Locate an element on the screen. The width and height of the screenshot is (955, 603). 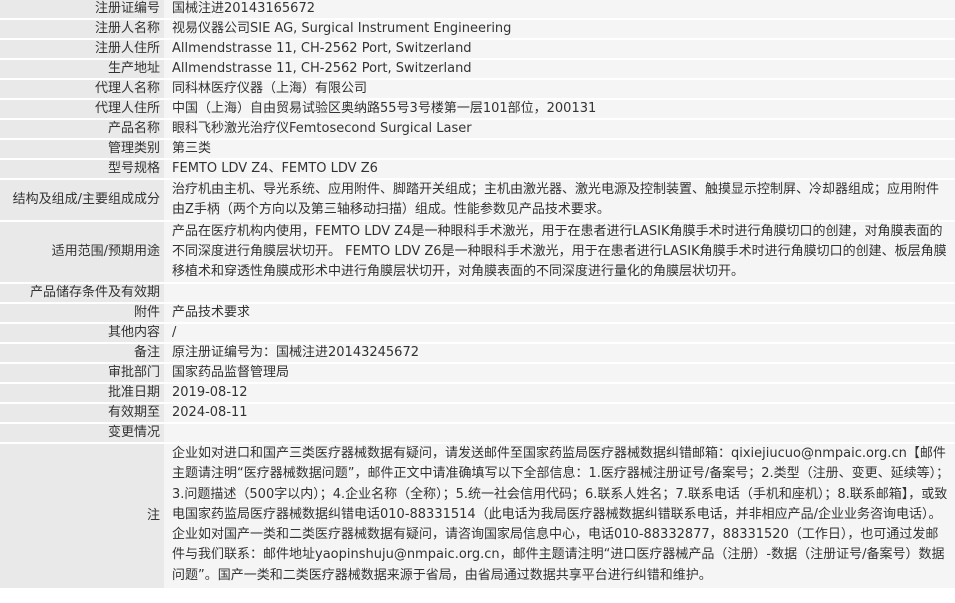
field-label: 代理人名称 is located at coordinates (82, 89).